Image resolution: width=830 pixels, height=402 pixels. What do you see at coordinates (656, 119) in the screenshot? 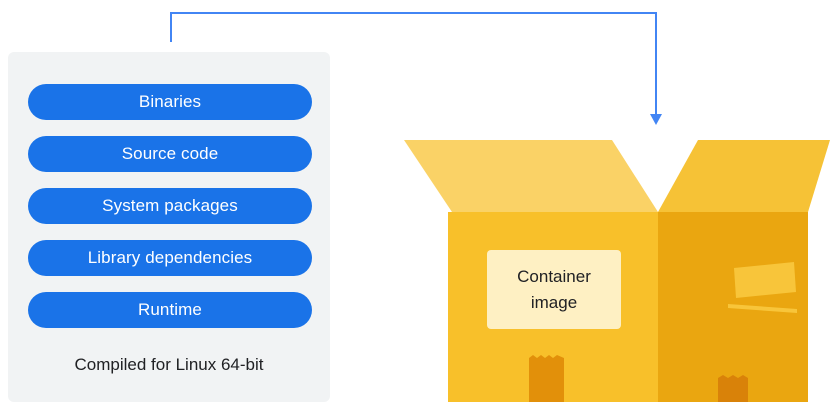
I see `arrow-head-icon` at bounding box center [656, 119].